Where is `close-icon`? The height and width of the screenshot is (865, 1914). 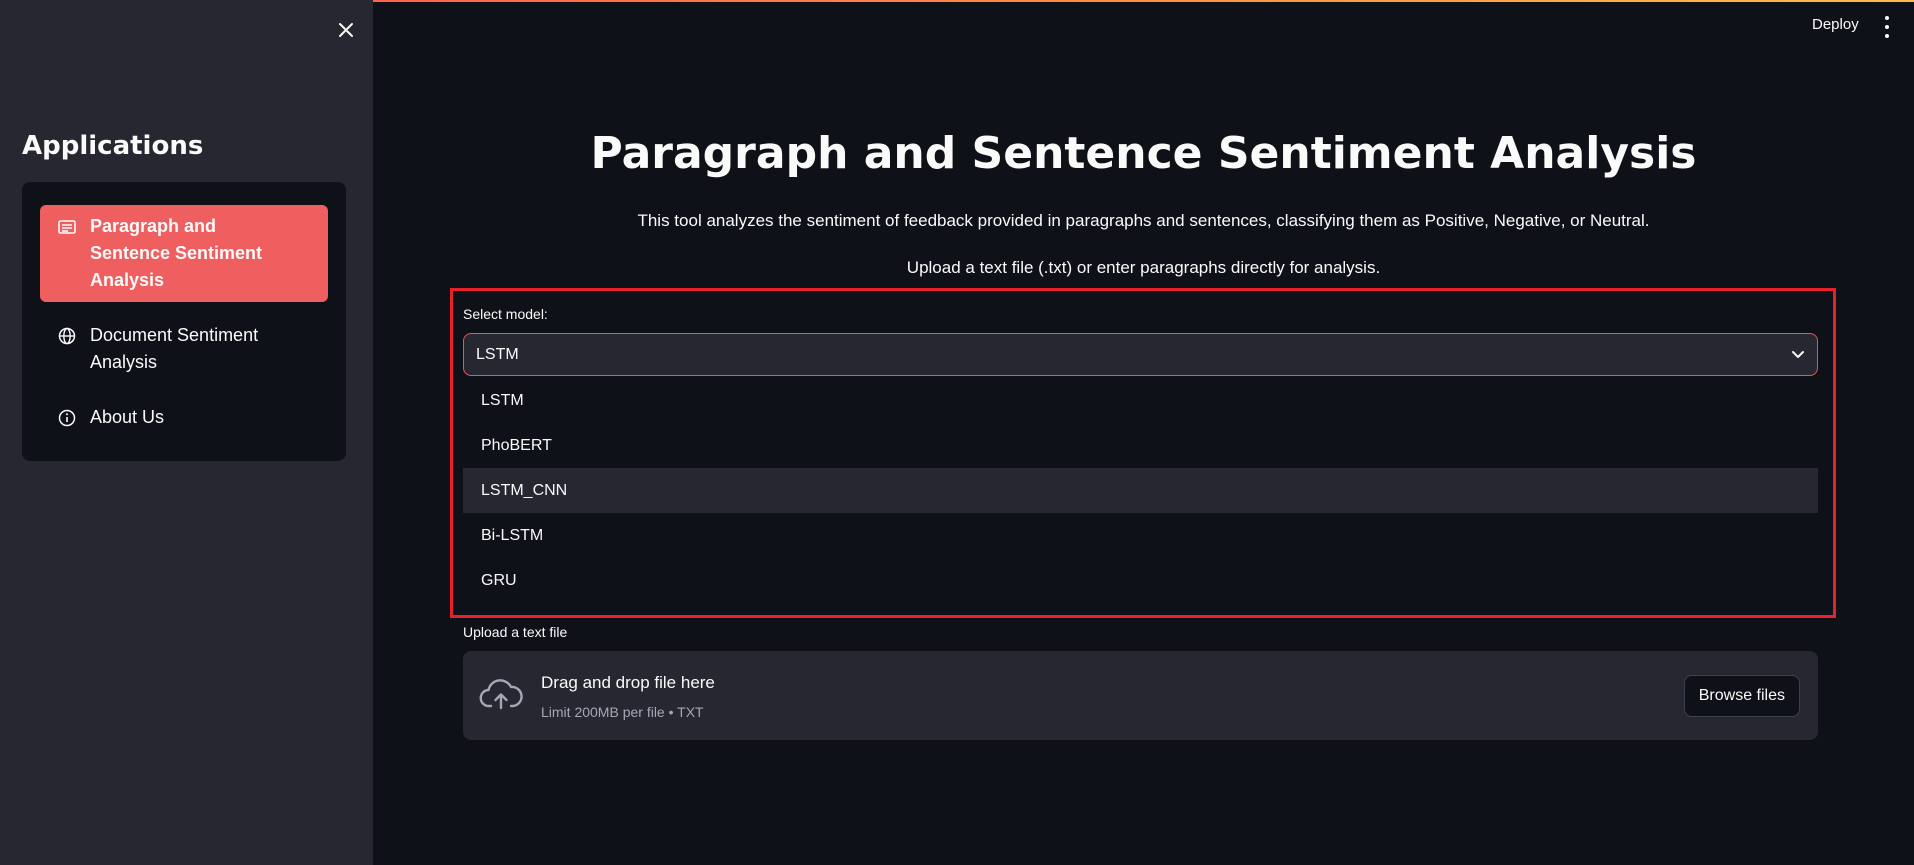
close-icon is located at coordinates (346, 30).